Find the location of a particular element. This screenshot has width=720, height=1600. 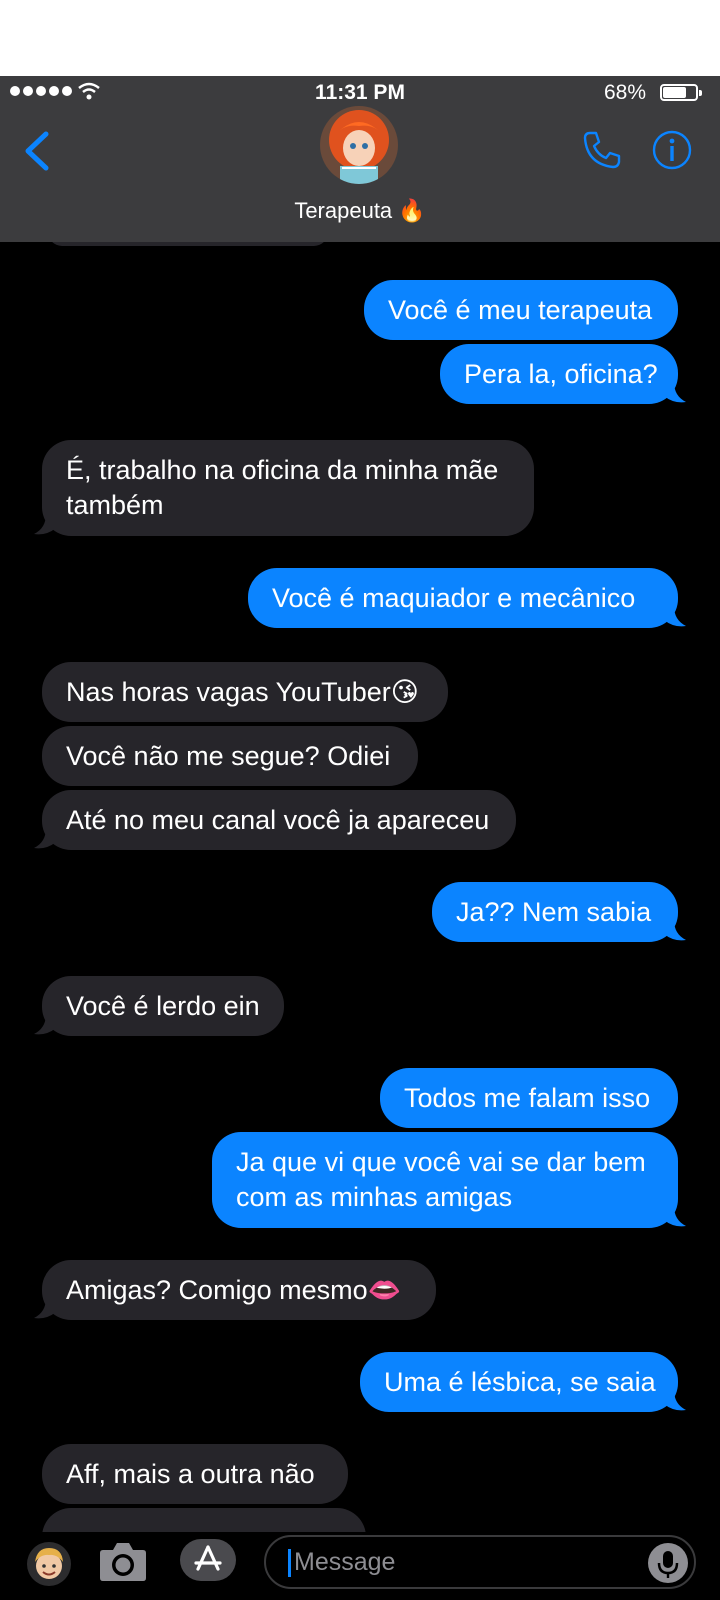

message-sent: Você é meu terapeuta is located at coordinates (521, 310).